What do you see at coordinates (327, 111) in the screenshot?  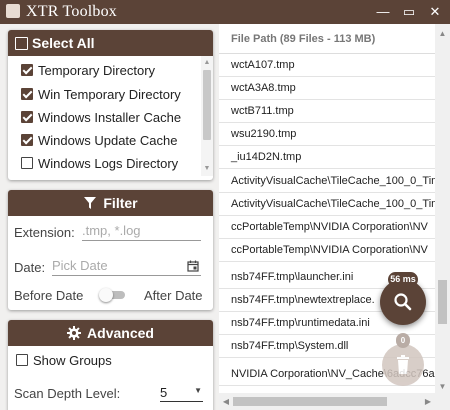 I see `table-row: wctB711.tmp` at bounding box center [327, 111].